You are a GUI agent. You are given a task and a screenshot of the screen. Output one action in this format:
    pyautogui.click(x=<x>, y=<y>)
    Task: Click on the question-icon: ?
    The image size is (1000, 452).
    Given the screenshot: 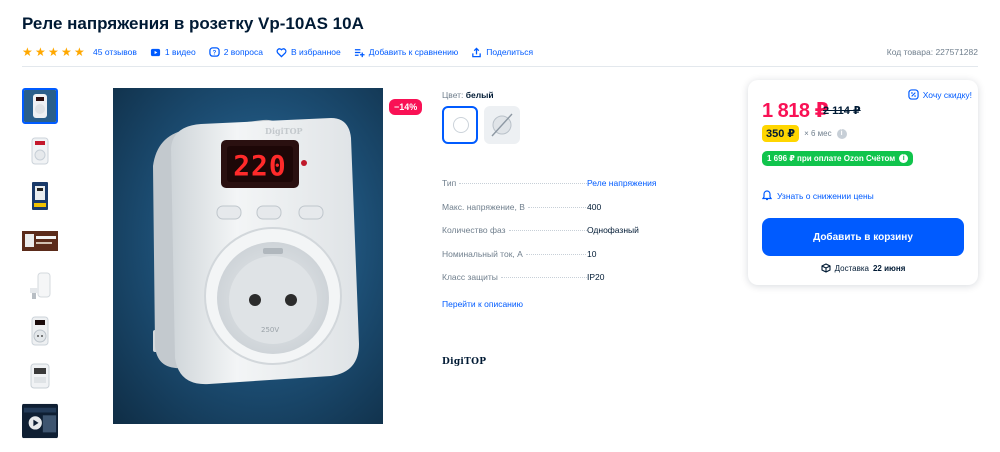 What is the action you would take?
    pyautogui.click(x=214, y=51)
    